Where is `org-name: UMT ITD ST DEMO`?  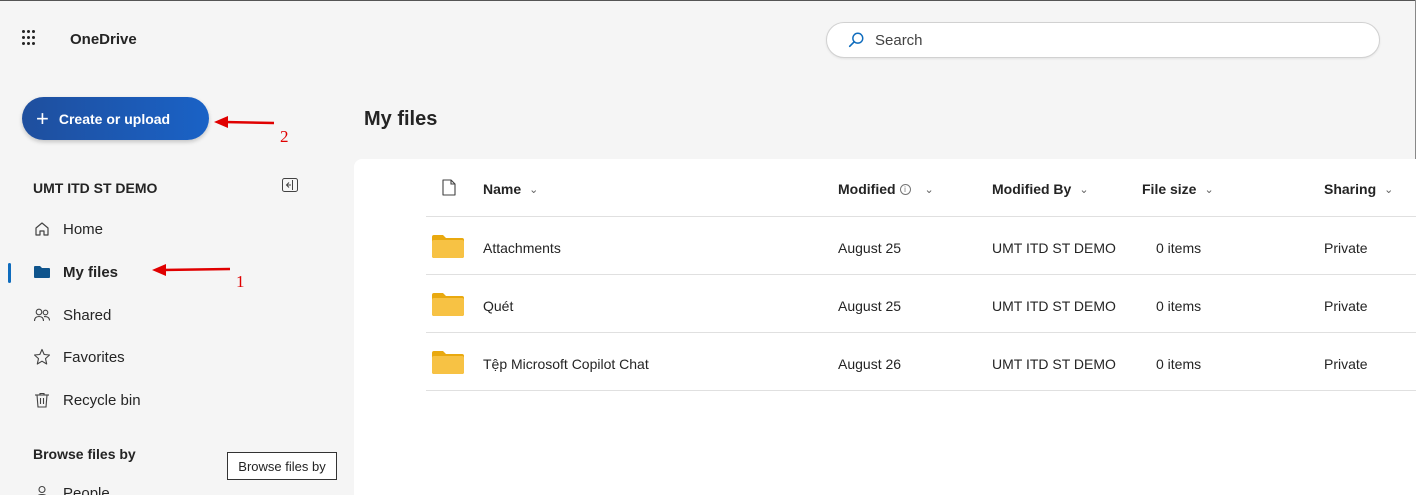
org-name: UMT ITD ST DEMO is located at coordinates (95, 188).